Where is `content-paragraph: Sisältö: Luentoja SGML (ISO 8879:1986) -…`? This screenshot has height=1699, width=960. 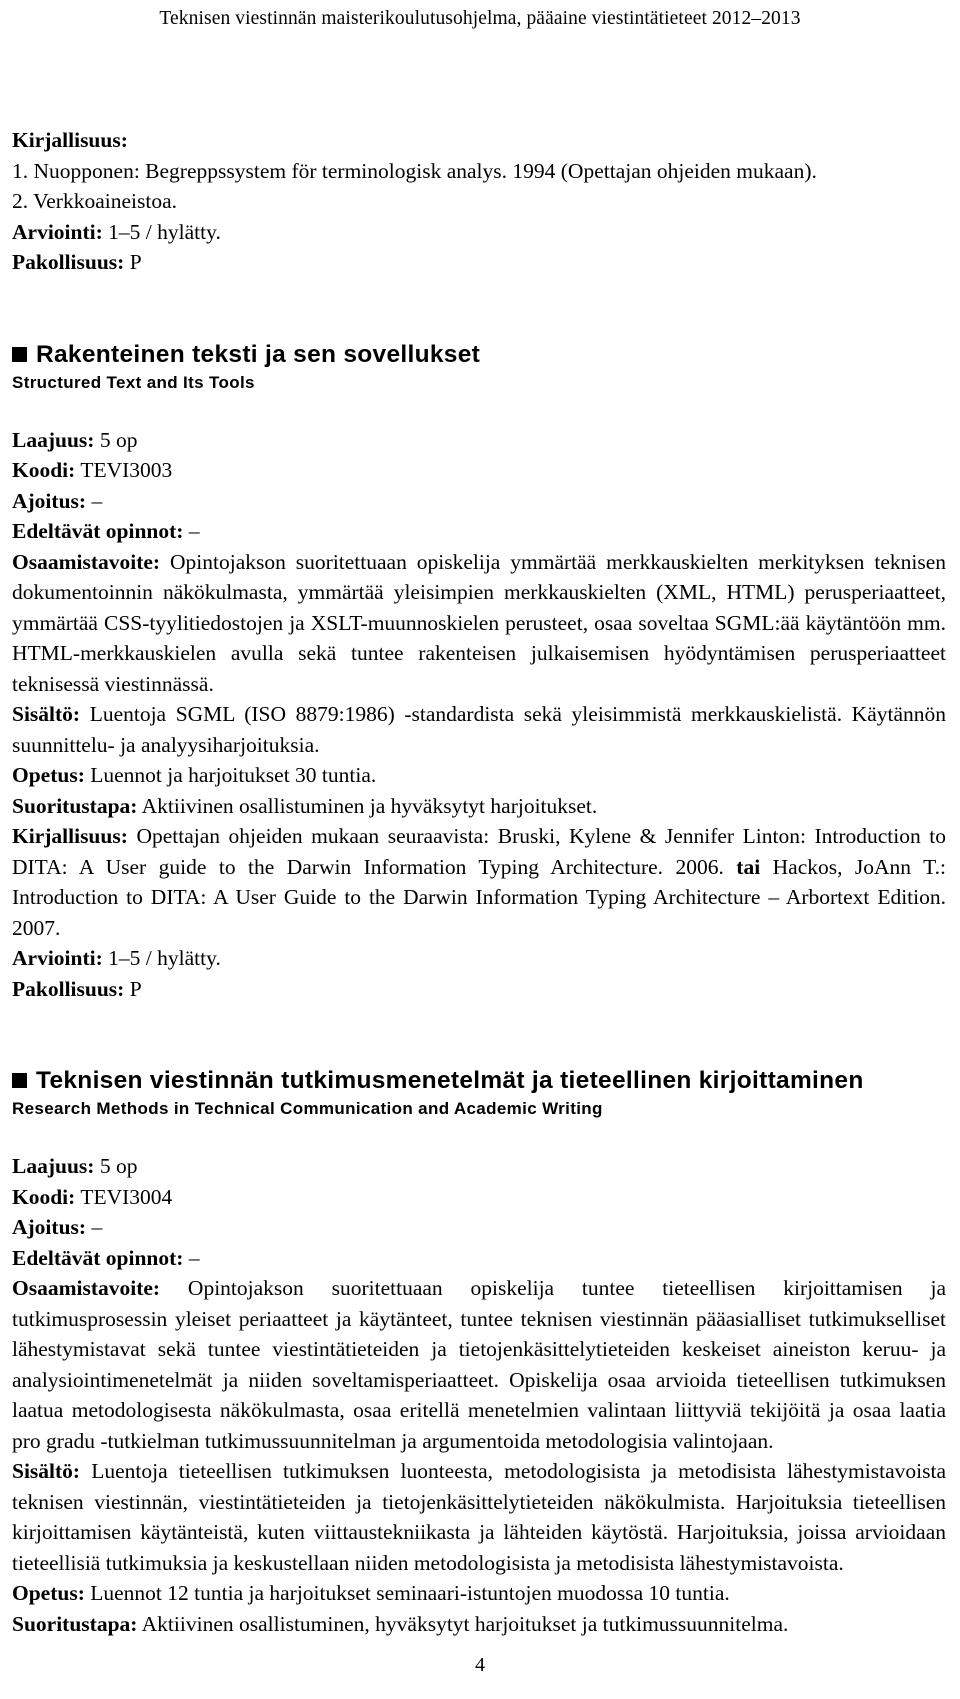 content-paragraph: Sisältö: Luentoja SGML (ISO 8879:1986) -… is located at coordinates (479, 729).